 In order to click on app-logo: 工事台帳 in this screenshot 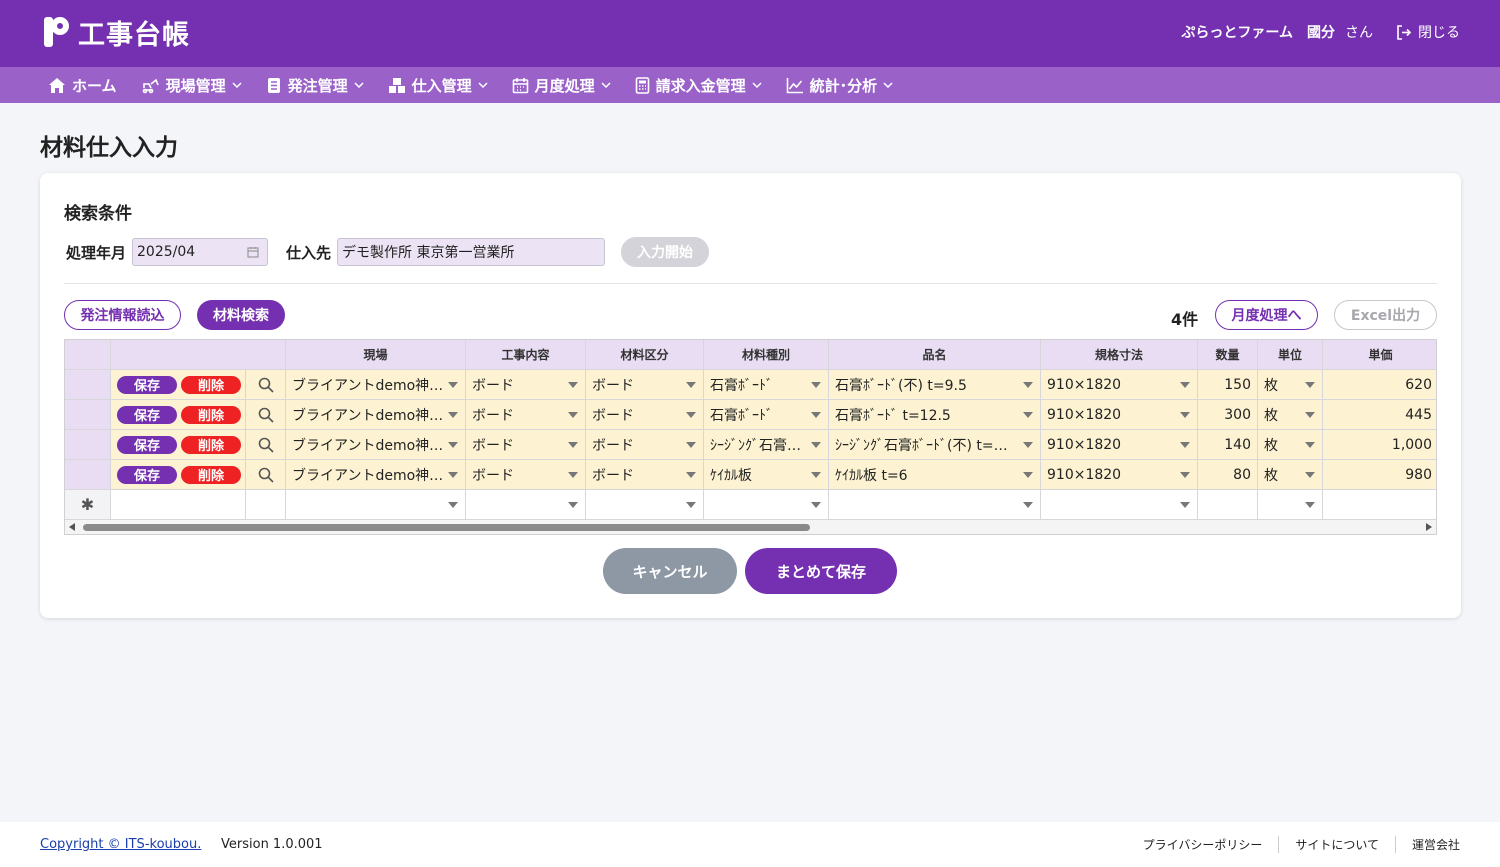, I will do `click(116, 33)`.